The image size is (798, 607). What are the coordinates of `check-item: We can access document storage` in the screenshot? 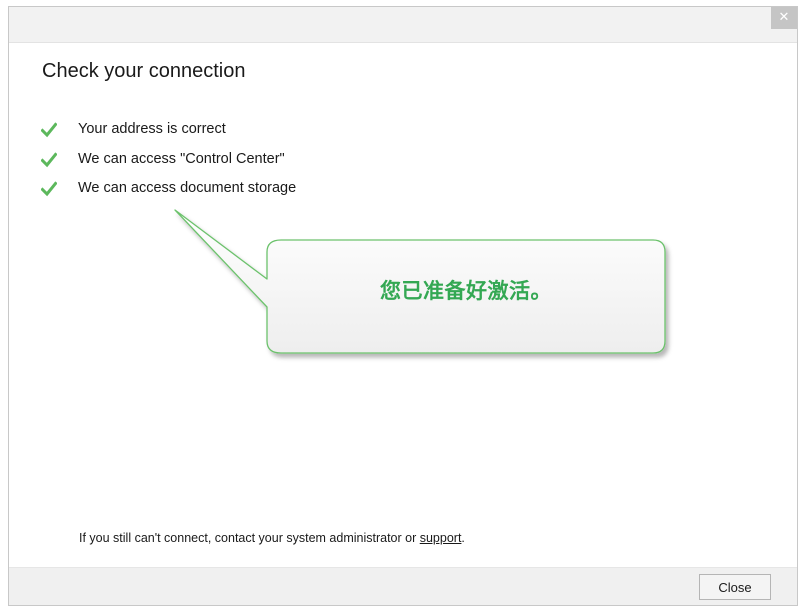 It's located at (168, 193).